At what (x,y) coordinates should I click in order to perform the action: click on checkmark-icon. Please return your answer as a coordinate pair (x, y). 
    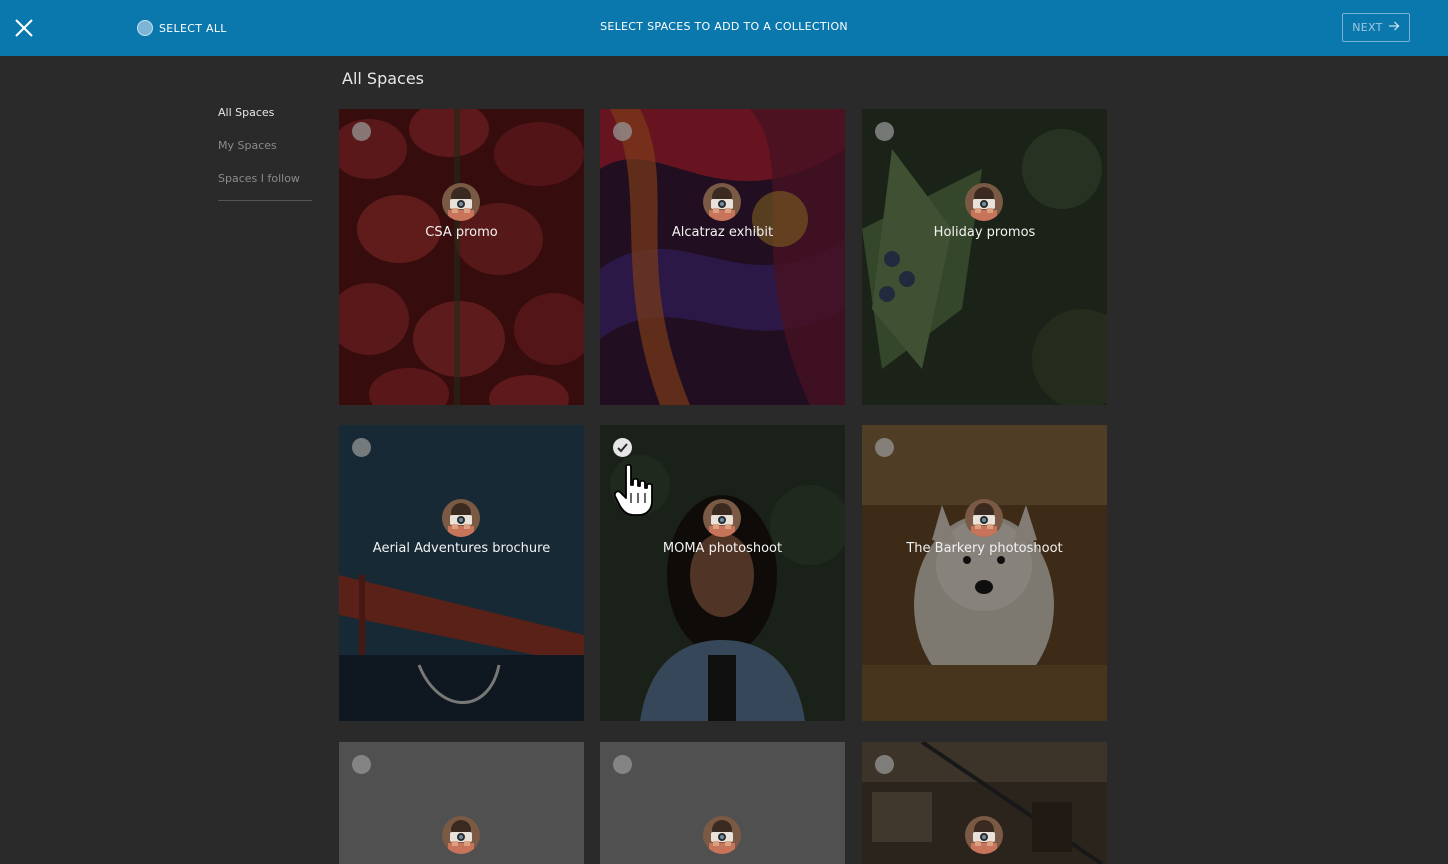
    Looking at the image, I should click on (622, 448).